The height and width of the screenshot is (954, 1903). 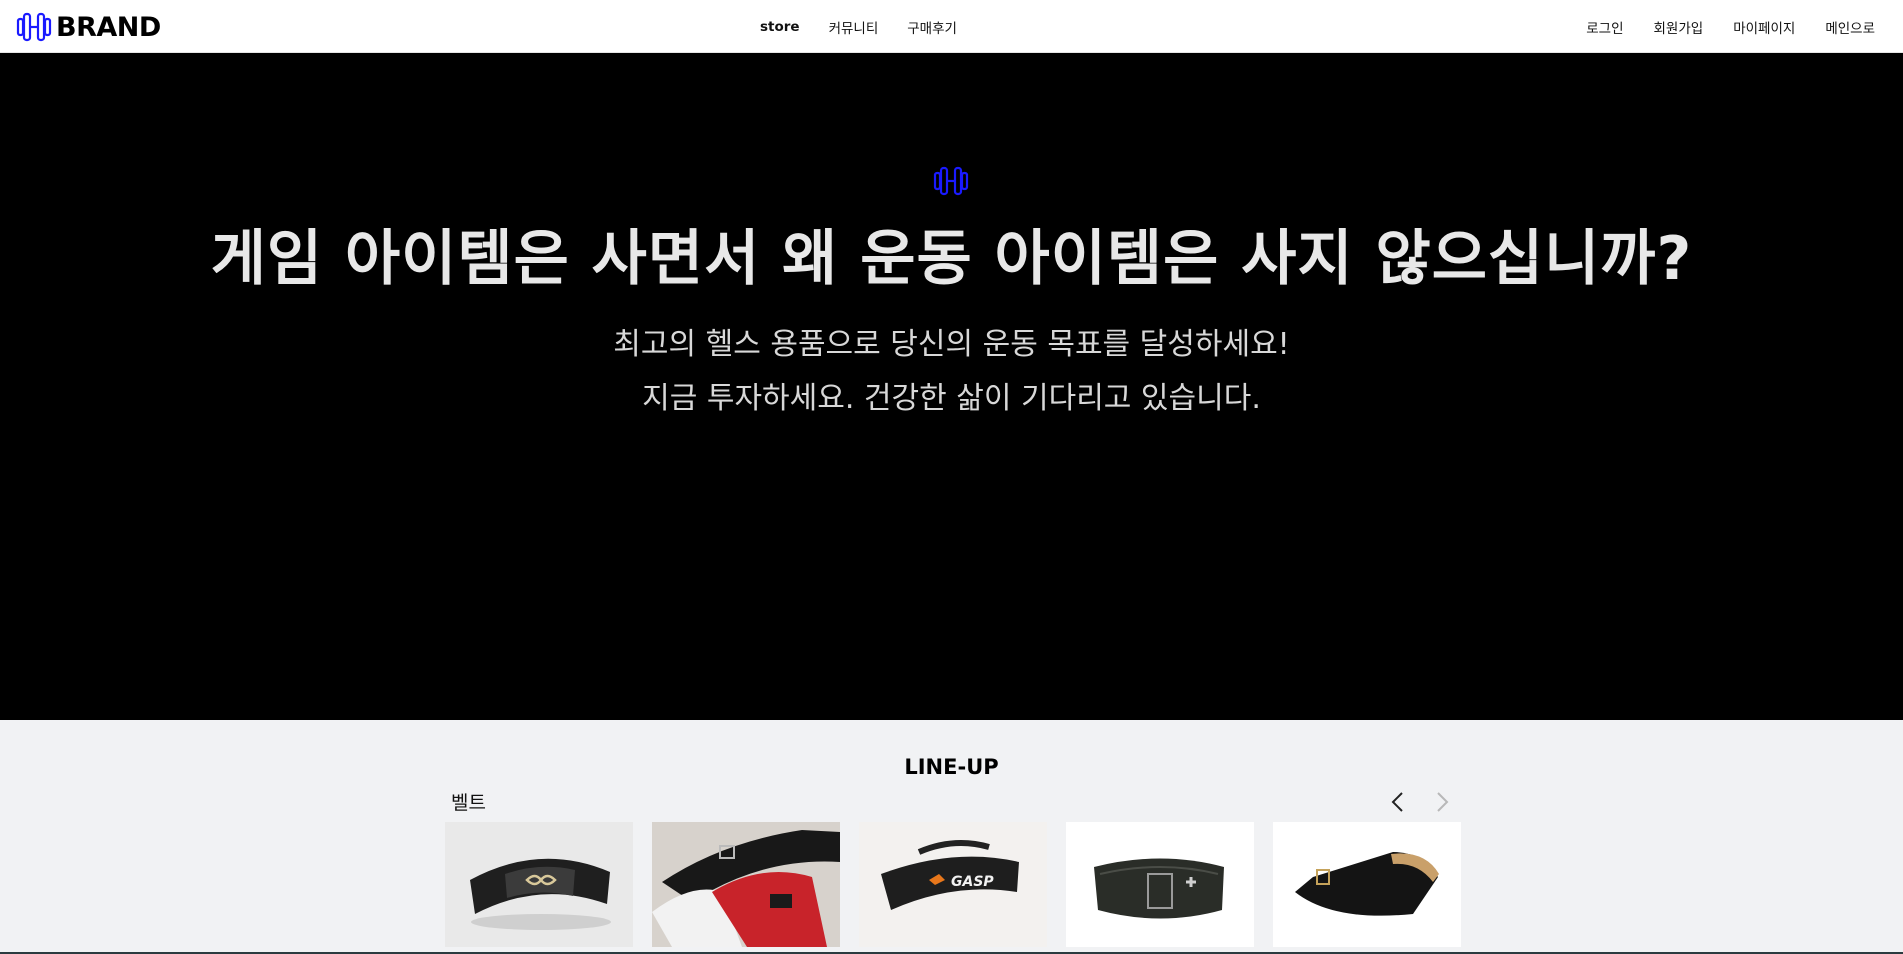 I want to click on nav-mypage: 마이페이지, so click(x=1764, y=27).